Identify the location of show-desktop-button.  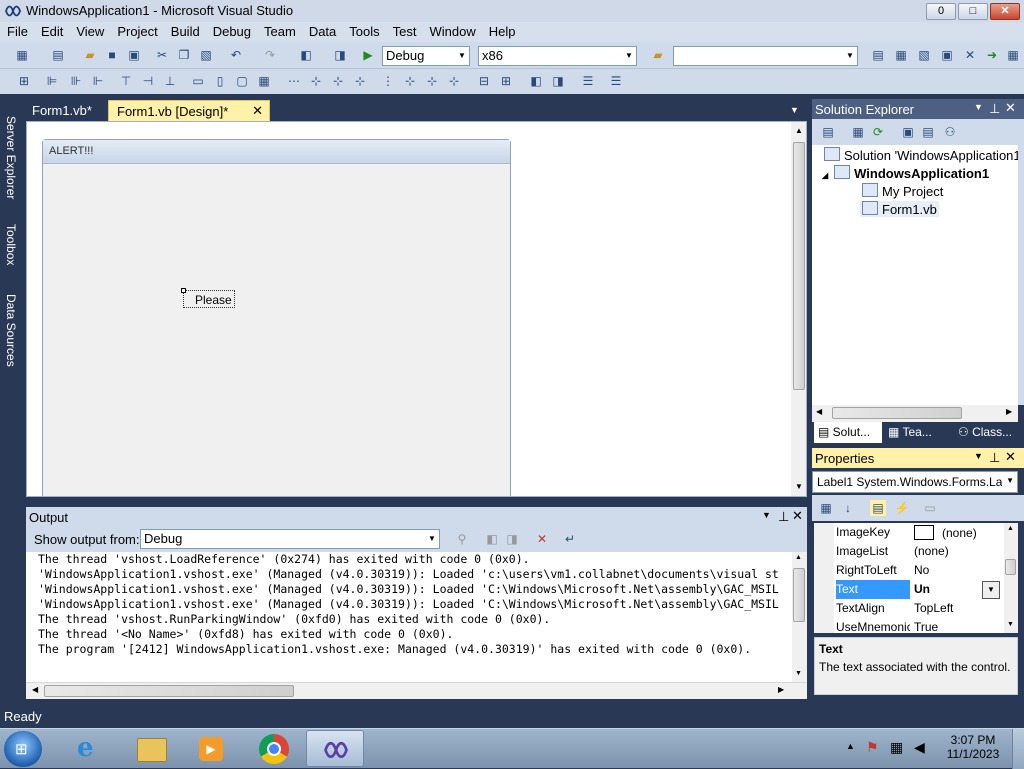
(1018, 749).